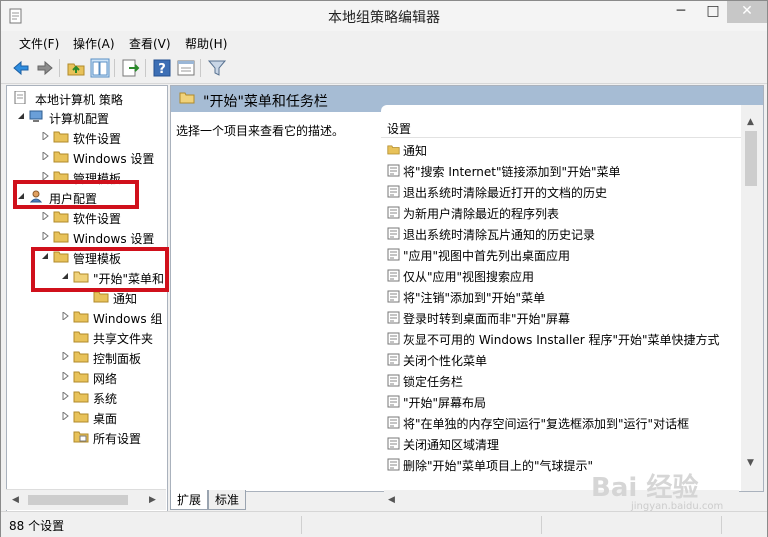  What do you see at coordinates (45, 68) in the screenshot?
I see `forward-arrow-icon` at bounding box center [45, 68].